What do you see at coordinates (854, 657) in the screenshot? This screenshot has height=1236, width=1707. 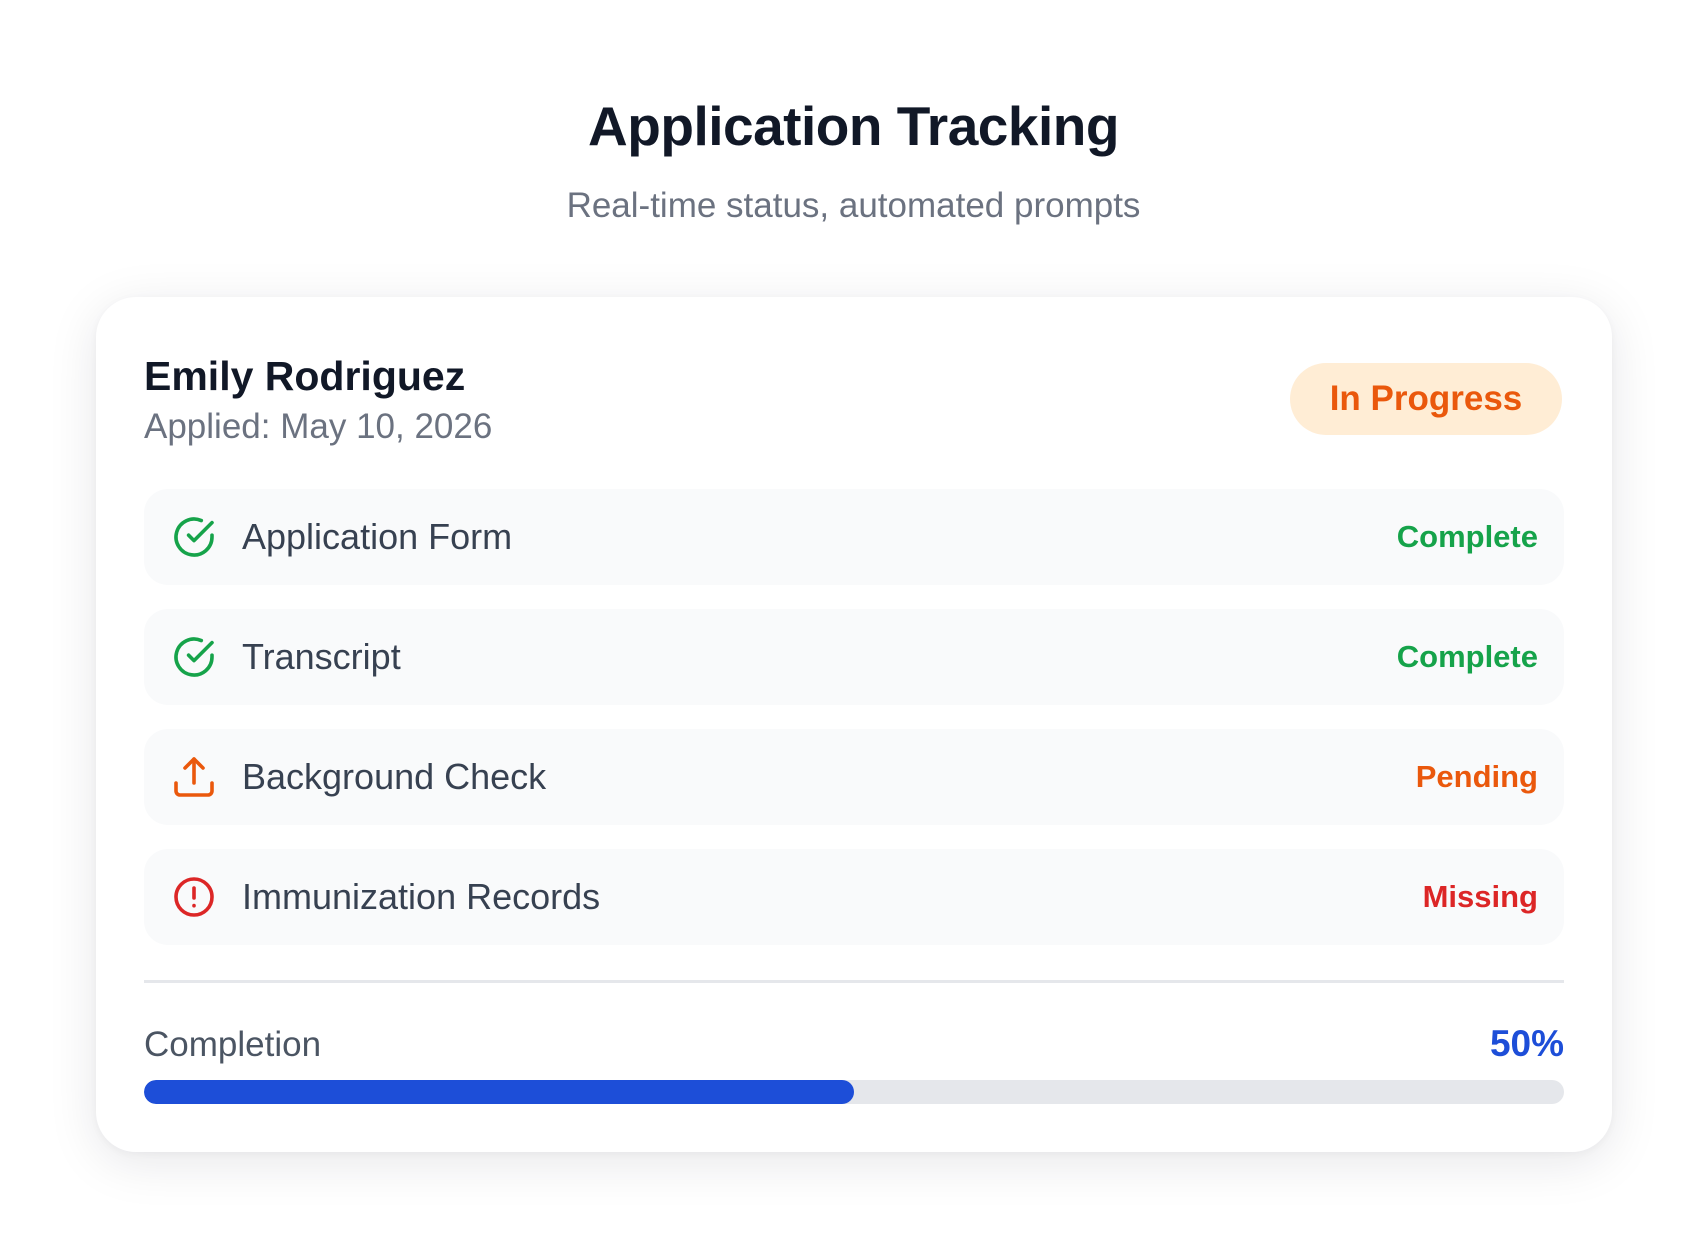 I see `requirement-item-transcript: Transcript Complete` at bounding box center [854, 657].